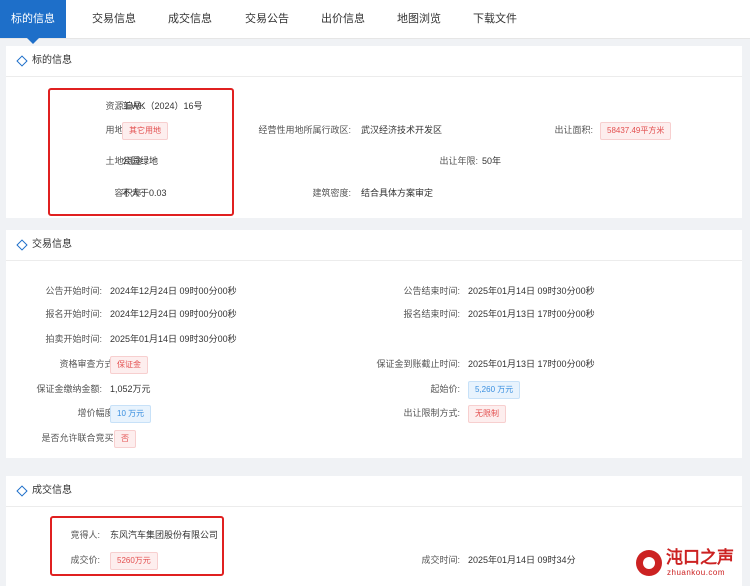 The width and height of the screenshot is (750, 586). I want to click on auction-start-value: 2025年01月14日 09时30分00秒, so click(173, 339).